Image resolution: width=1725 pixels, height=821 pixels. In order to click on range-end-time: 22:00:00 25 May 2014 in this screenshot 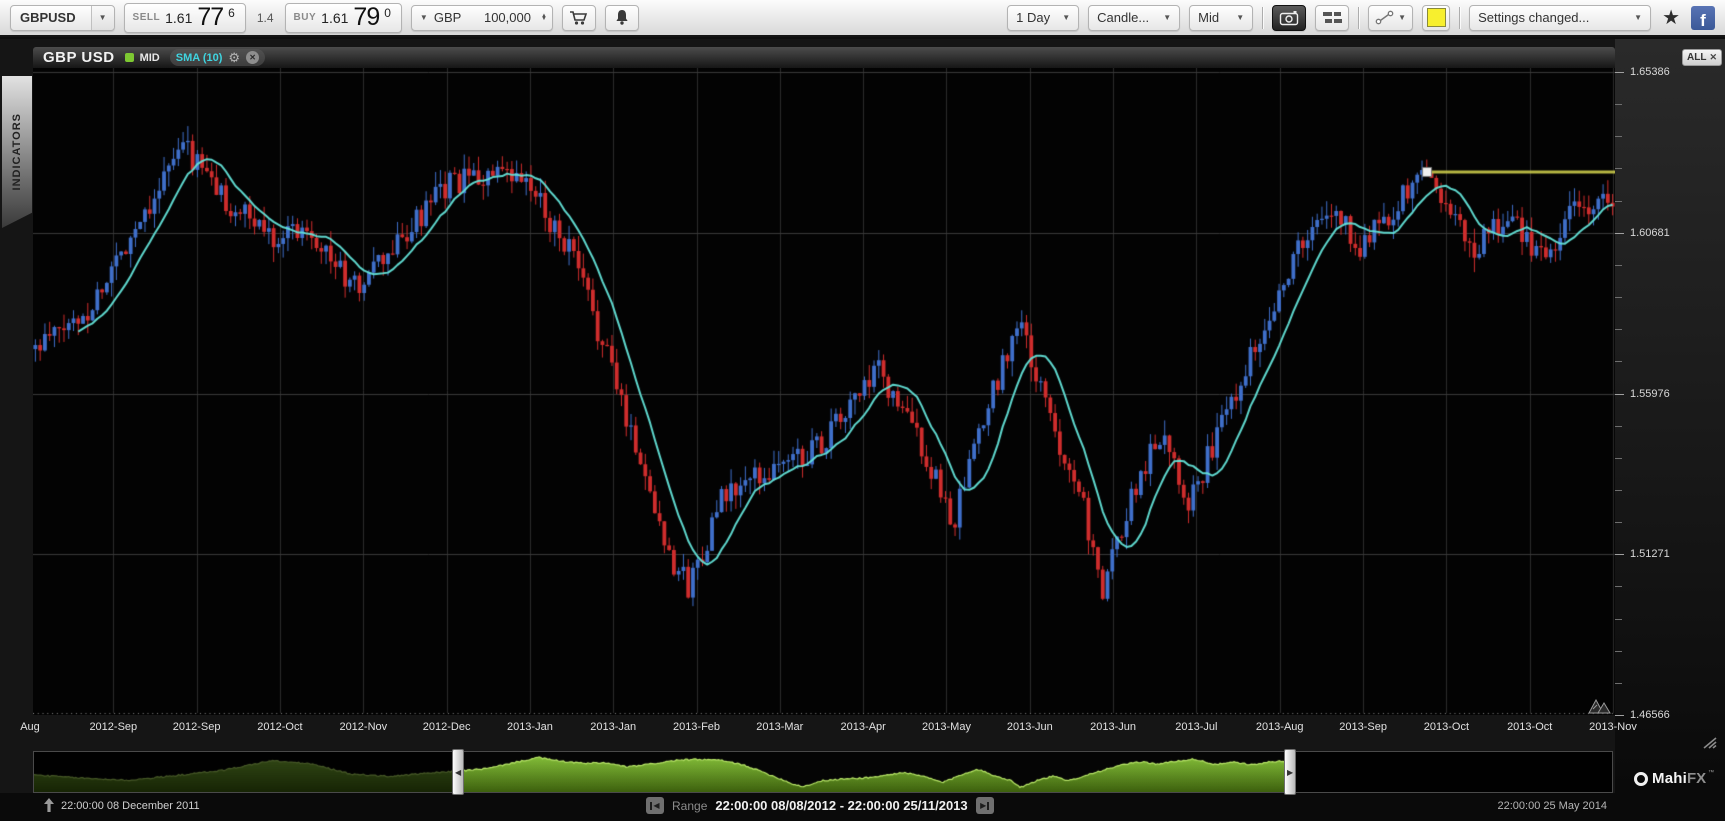, I will do `click(1552, 806)`.